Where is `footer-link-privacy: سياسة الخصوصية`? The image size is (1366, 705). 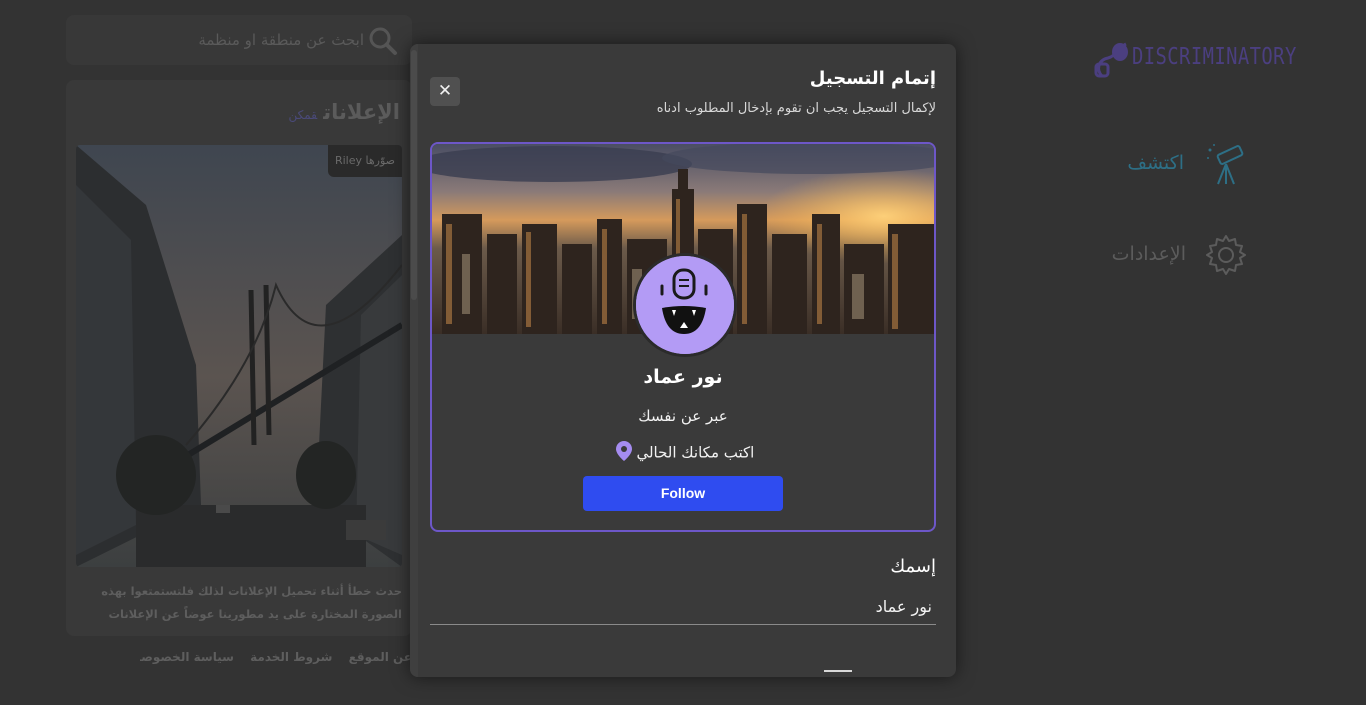 footer-link-privacy: سياسة الخصوصية is located at coordinates (187, 657).